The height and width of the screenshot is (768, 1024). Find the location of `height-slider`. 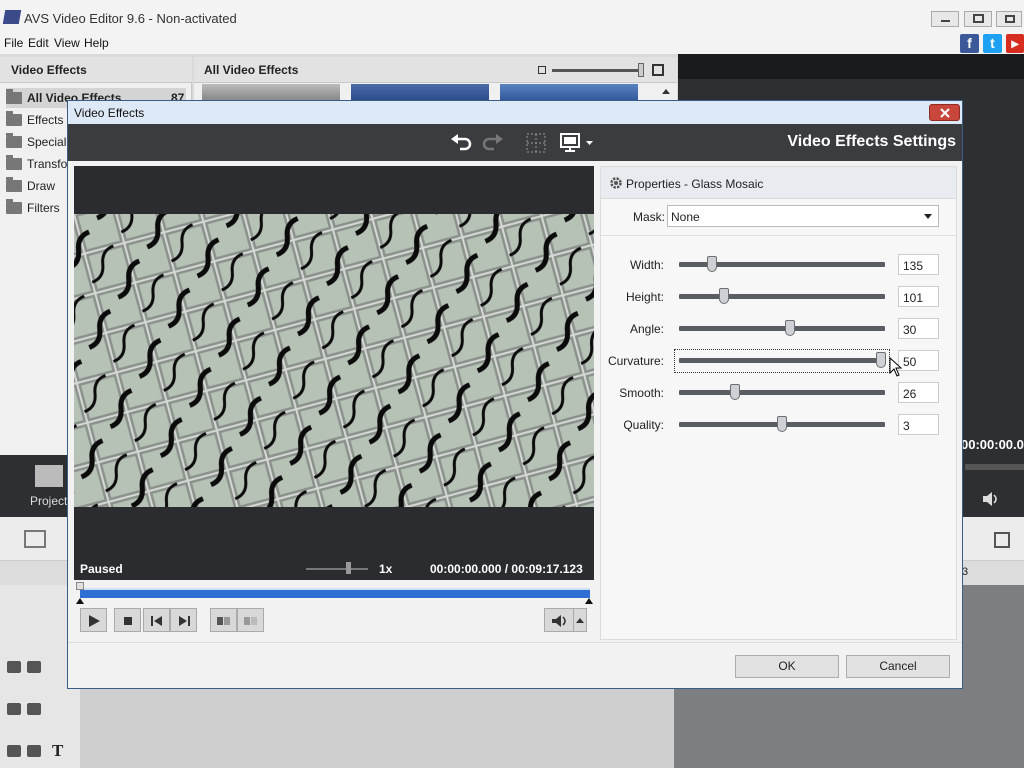

height-slider is located at coordinates (782, 296).